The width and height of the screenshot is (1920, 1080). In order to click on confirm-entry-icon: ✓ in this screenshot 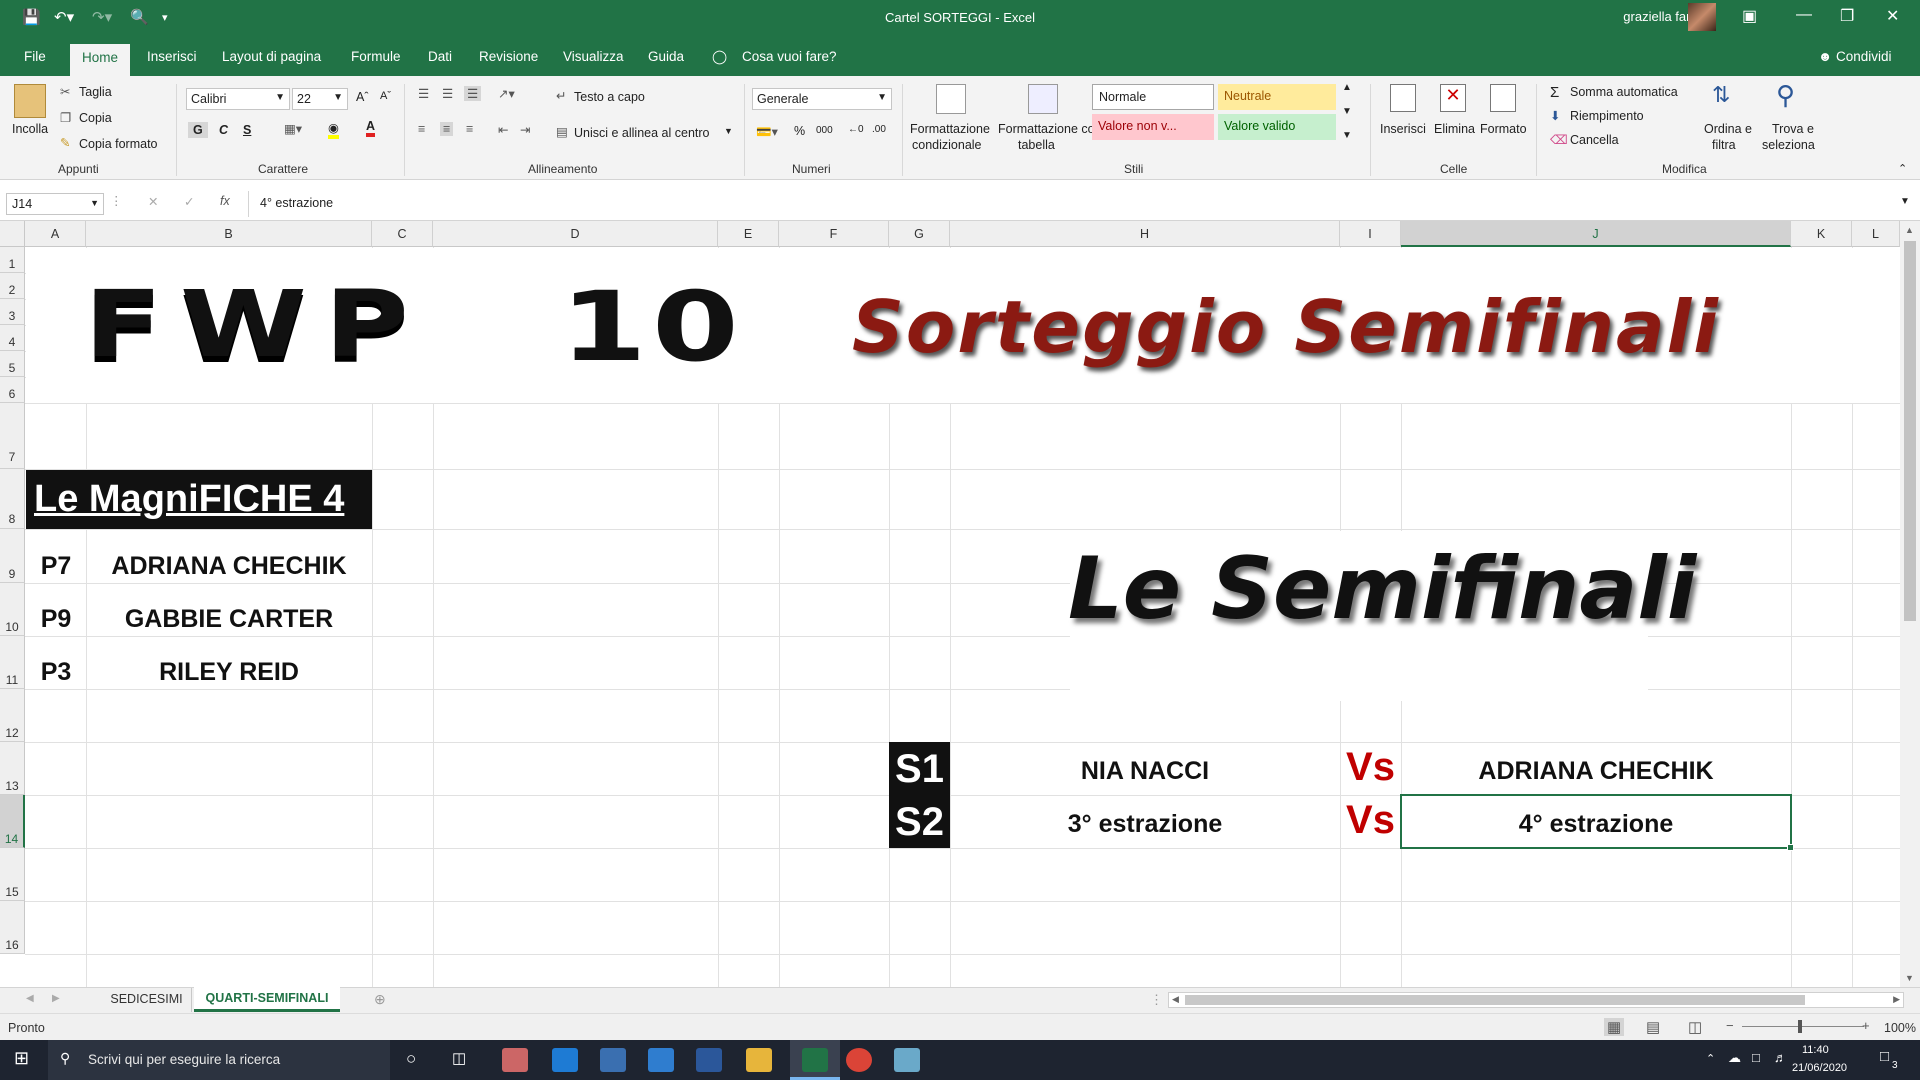, I will do `click(189, 201)`.